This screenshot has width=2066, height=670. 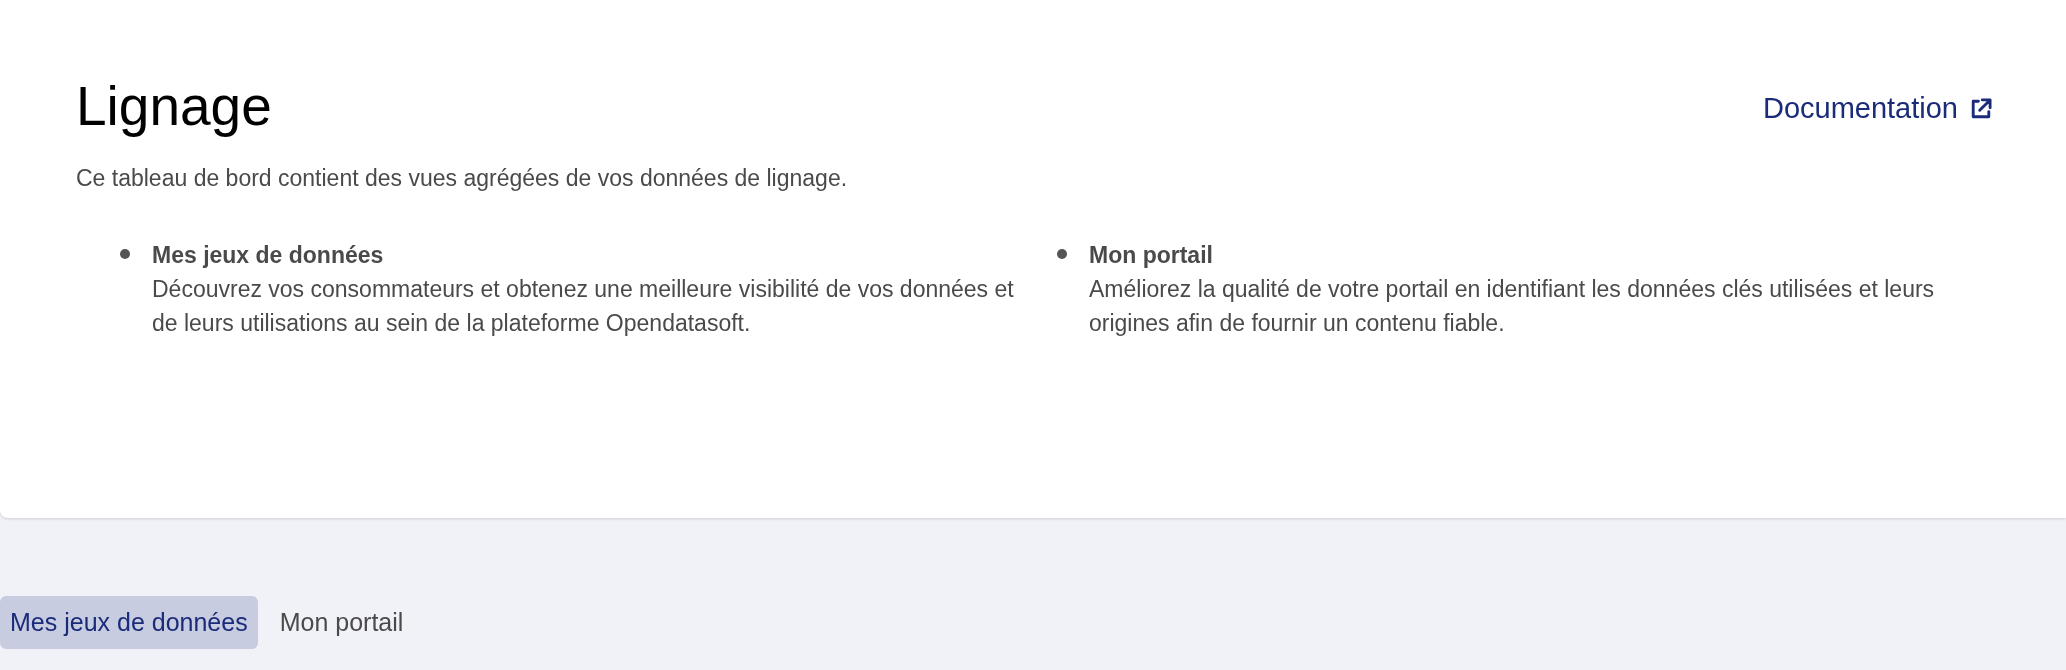 What do you see at coordinates (1151, 255) in the screenshot?
I see `section-heading: Mon portail` at bounding box center [1151, 255].